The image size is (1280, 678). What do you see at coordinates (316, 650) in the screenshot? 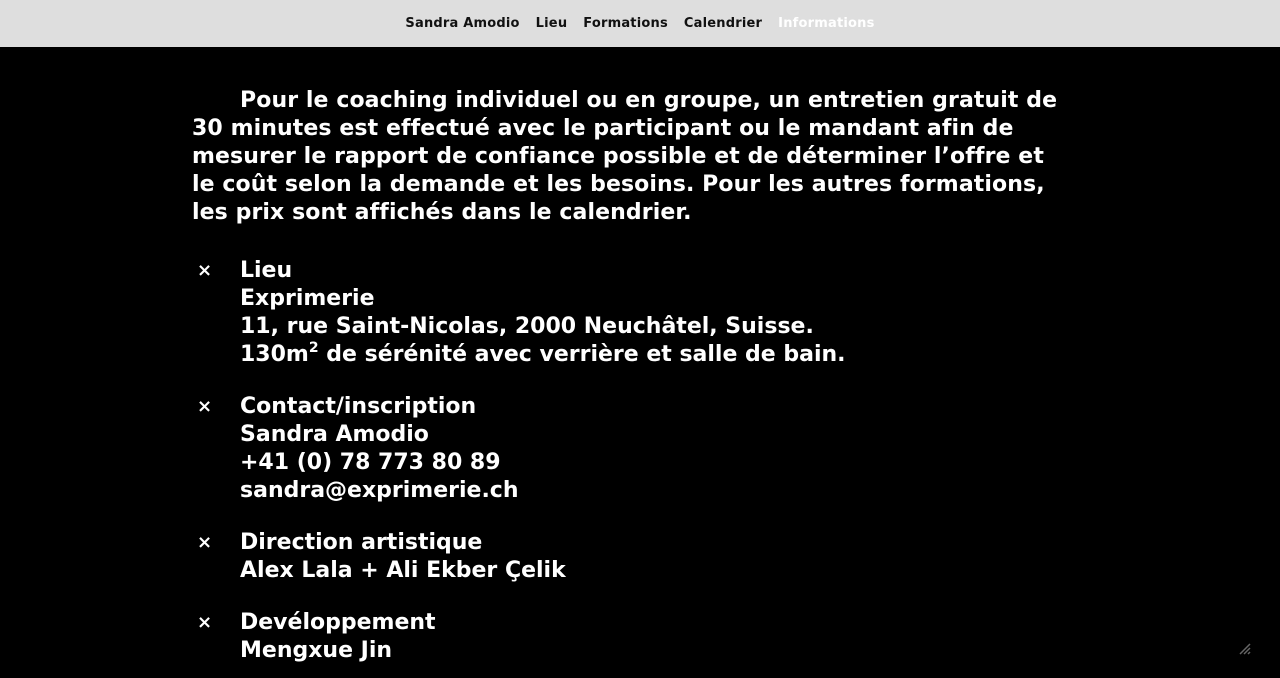
I see `dev-name: Mengxue Jin` at bounding box center [316, 650].